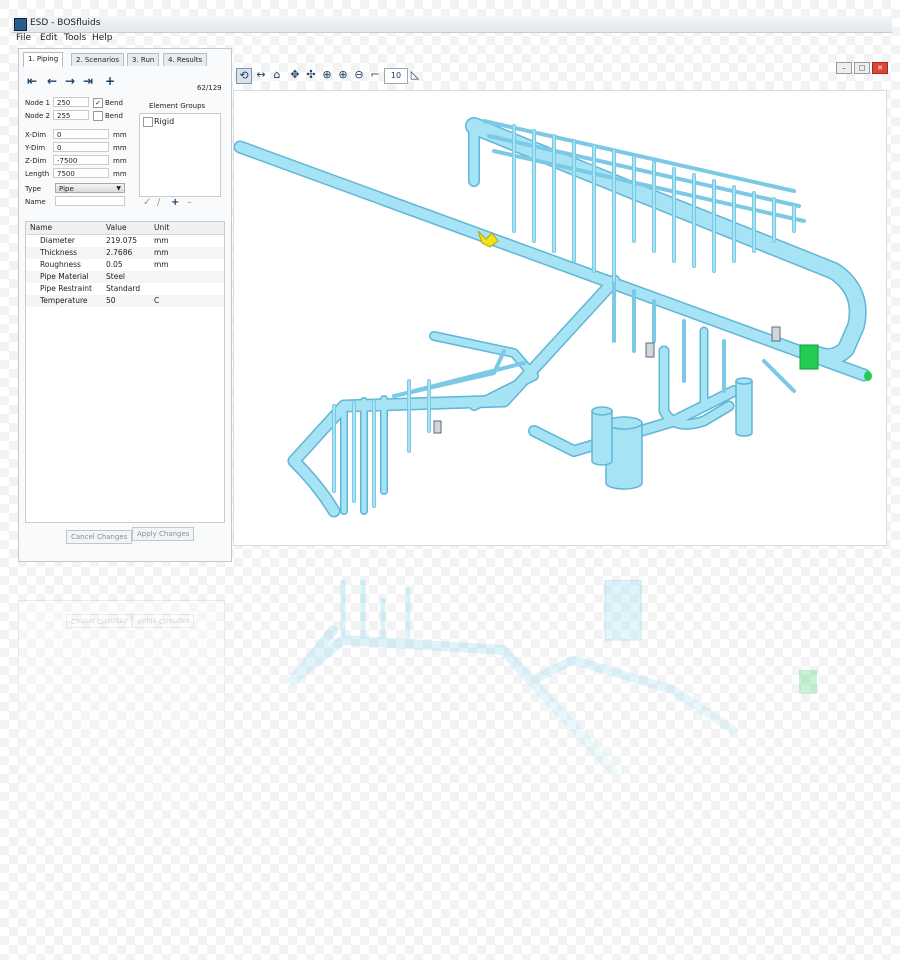  What do you see at coordinates (119, 252) in the screenshot?
I see `prop-value: 2.7686` at bounding box center [119, 252].